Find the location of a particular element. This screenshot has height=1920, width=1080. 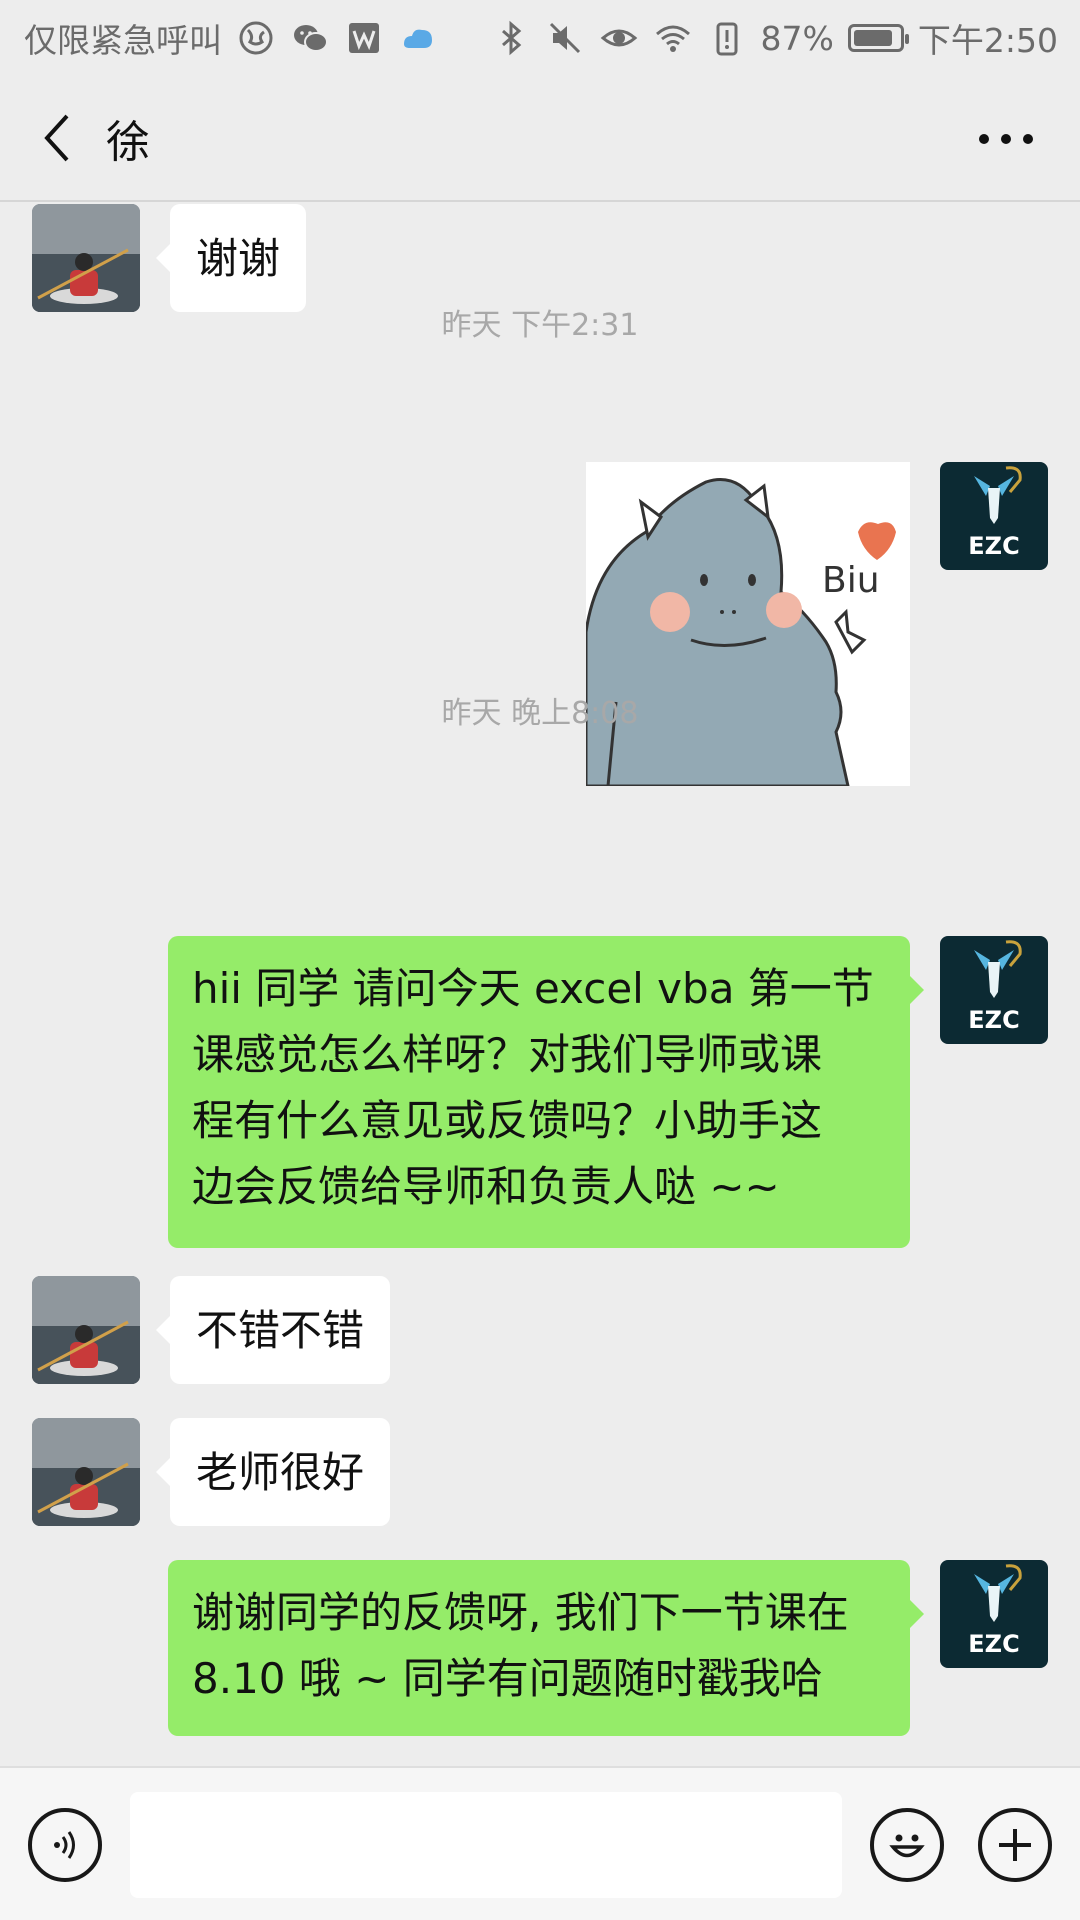

input-bar is located at coordinates (540, 1843).